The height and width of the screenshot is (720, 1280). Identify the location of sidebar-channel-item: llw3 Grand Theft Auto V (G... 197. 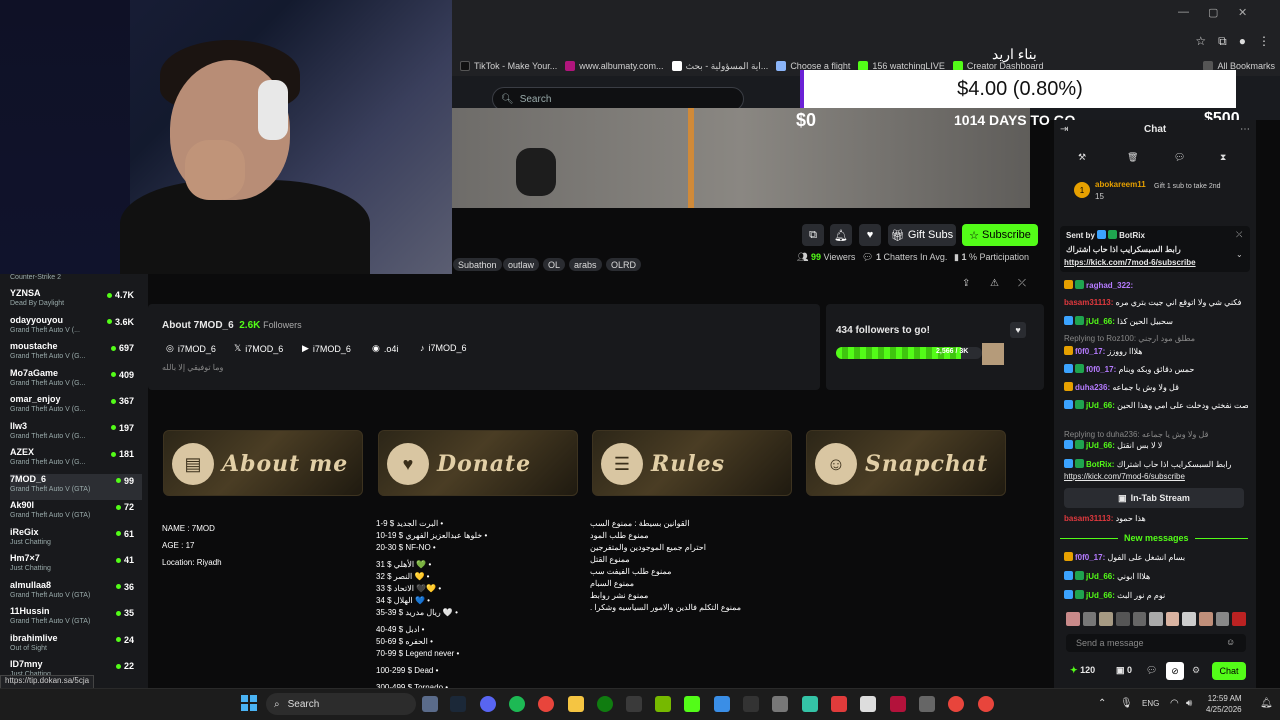
(76, 434).